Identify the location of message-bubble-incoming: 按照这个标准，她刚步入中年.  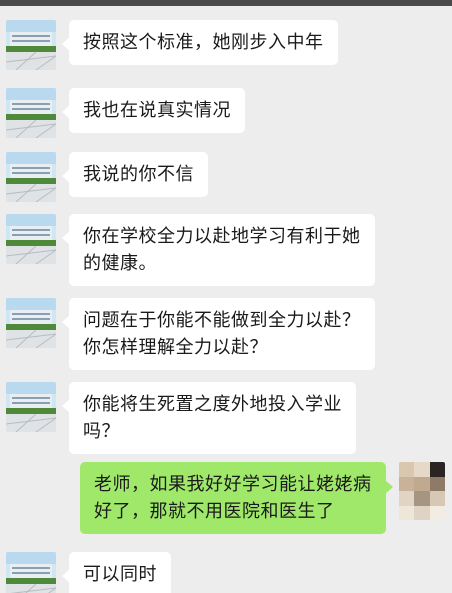
(200, 42).